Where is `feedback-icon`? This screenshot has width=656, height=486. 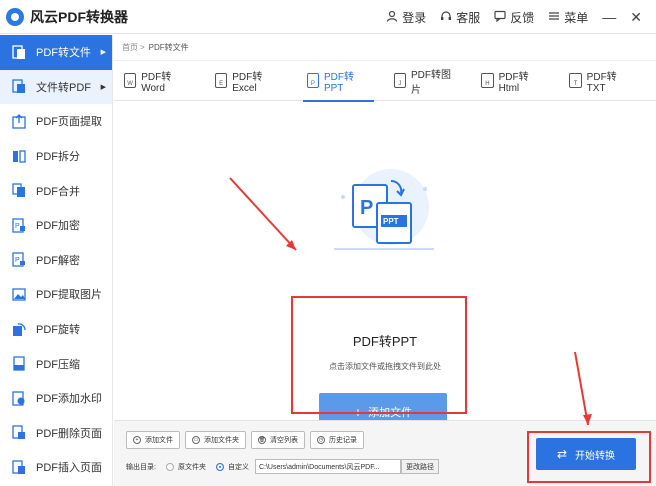 feedback-icon is located at coordinates (500, 17).